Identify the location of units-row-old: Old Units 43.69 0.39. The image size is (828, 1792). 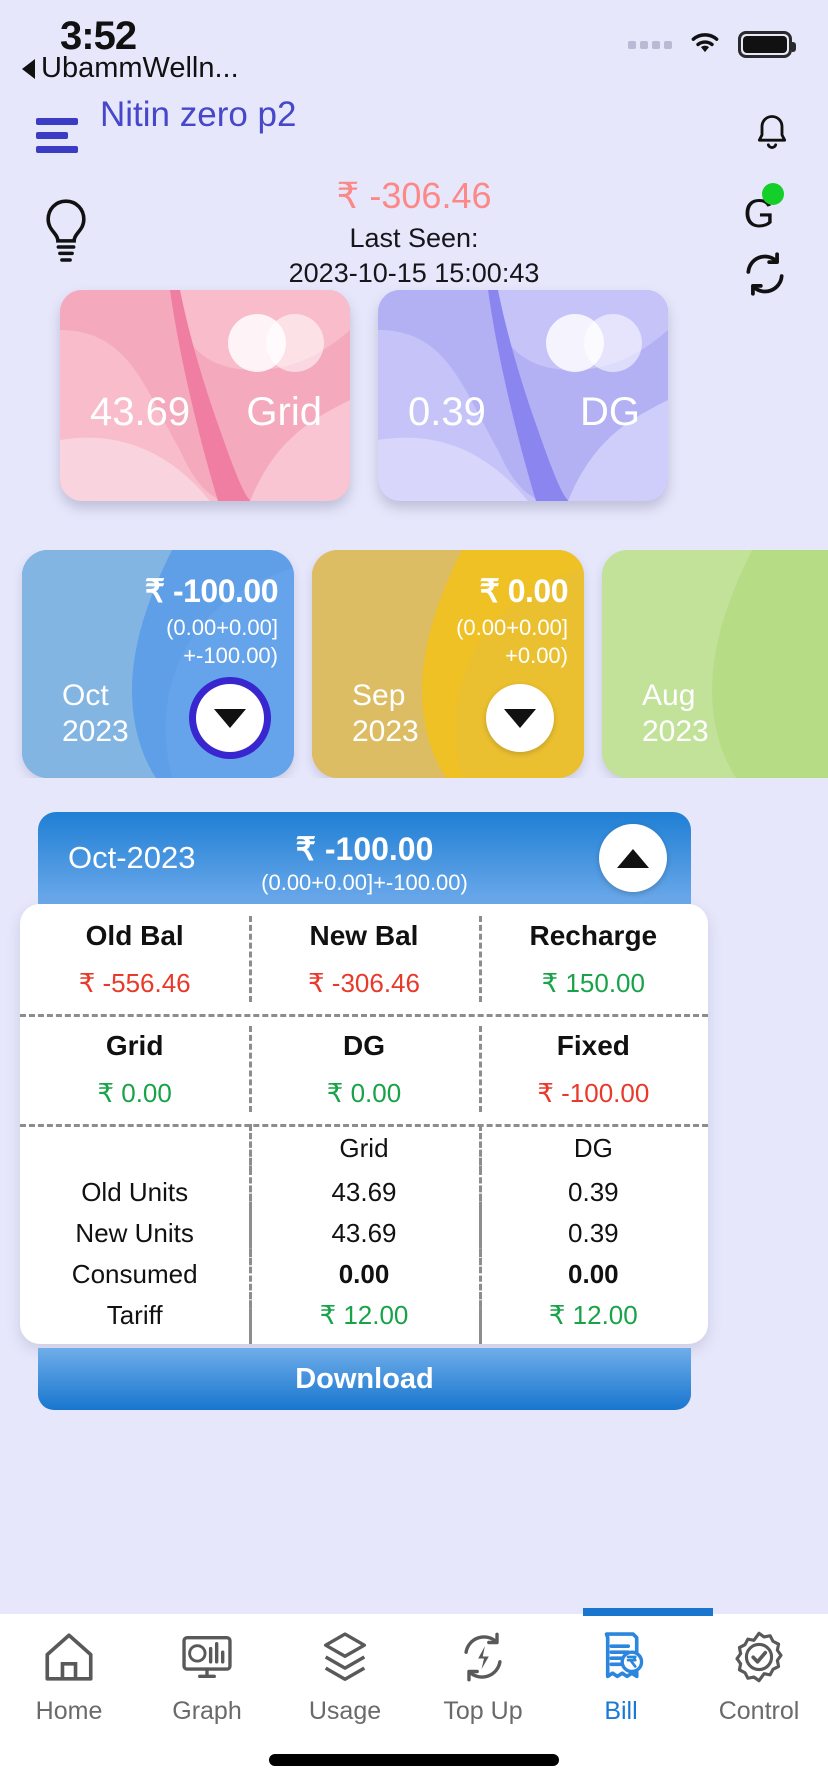
(364, 1192).